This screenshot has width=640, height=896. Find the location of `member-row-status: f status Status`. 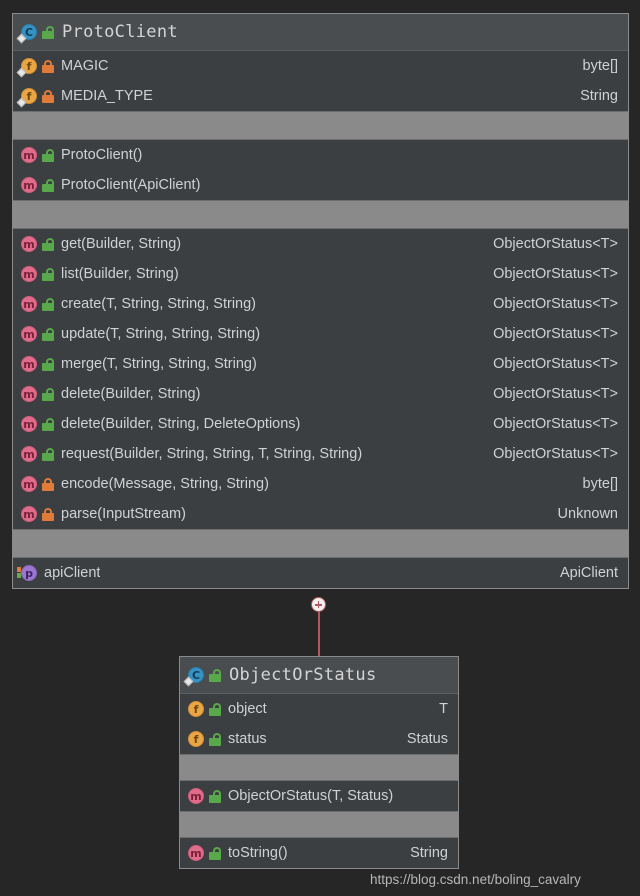

member-row-status: f status Status is located at coordinates (319, 739).